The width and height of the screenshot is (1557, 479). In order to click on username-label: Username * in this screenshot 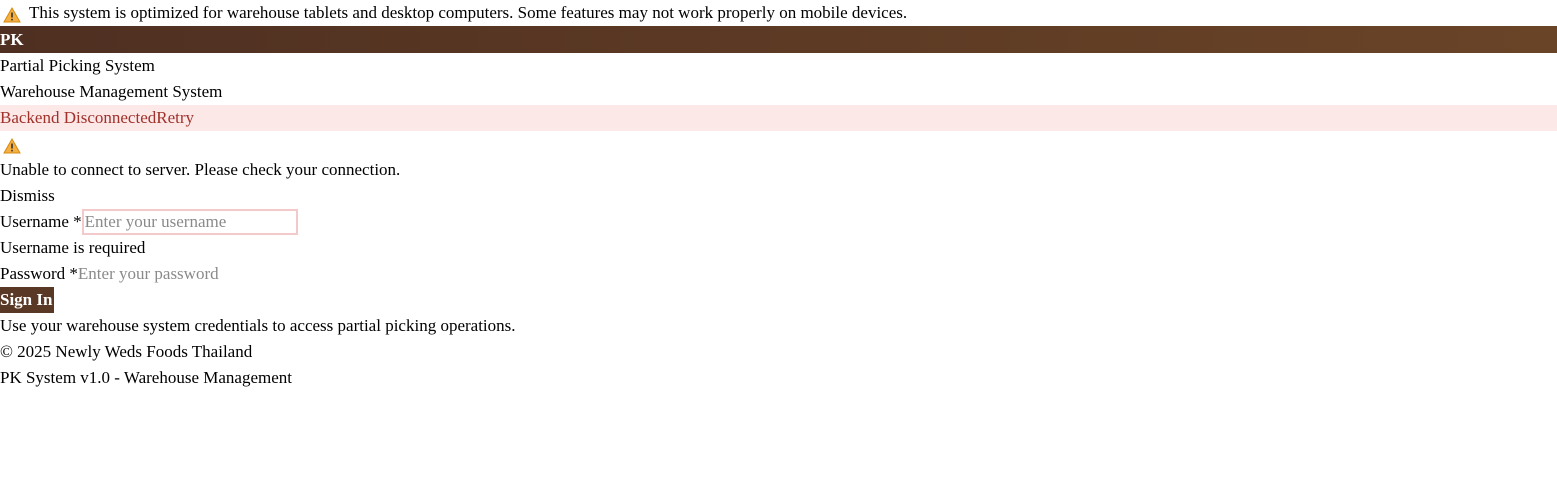, I will do `click(41, 221)`.